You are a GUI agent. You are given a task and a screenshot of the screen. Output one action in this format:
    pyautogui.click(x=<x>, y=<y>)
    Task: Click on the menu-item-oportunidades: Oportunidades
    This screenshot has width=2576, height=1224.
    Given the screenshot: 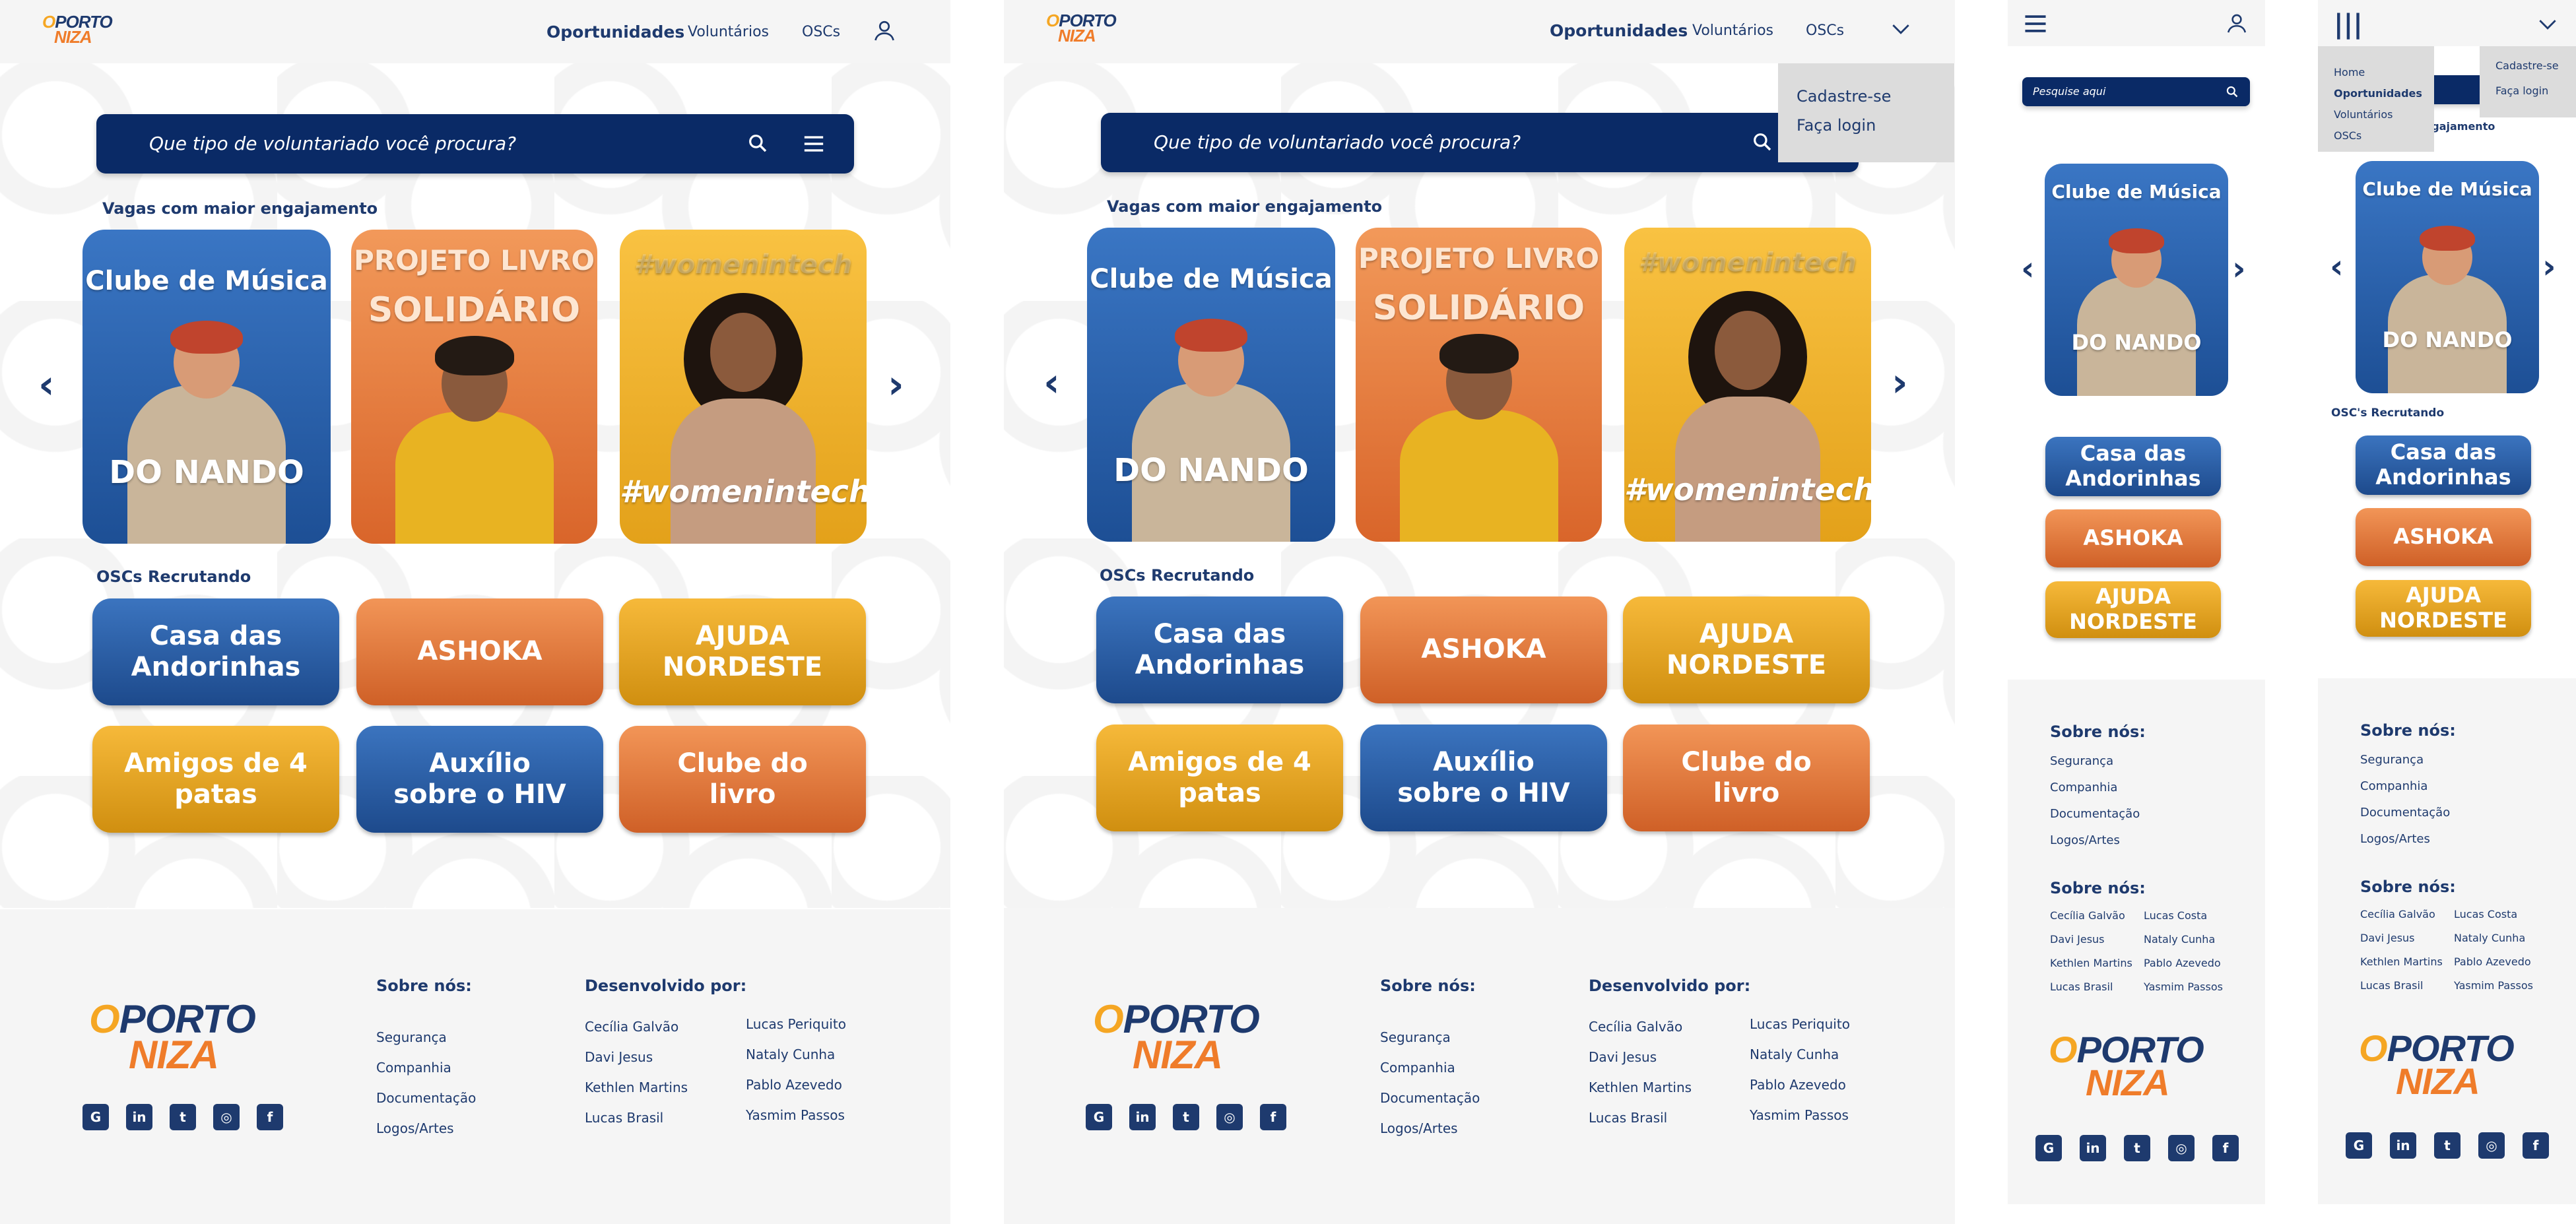 What is the action you would take?
    pyautogui.click(x=2378, y=93)
    